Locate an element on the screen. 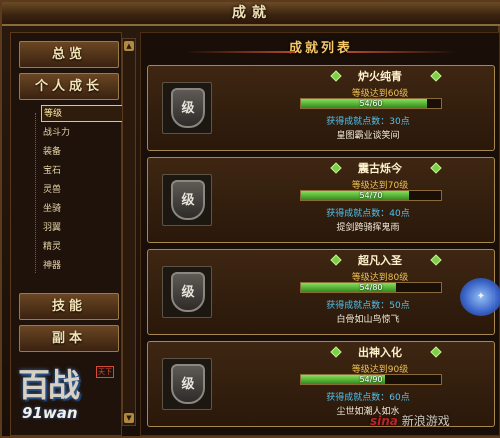 This screenshot has height=438, width=500. achievement-reward-title: 皇图霸业谈笑间 is located at coordinates (368, 136).